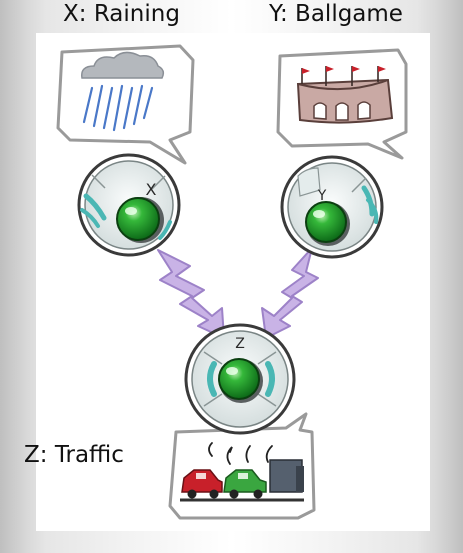  I want to click on node-x: X, so click(129, 205).